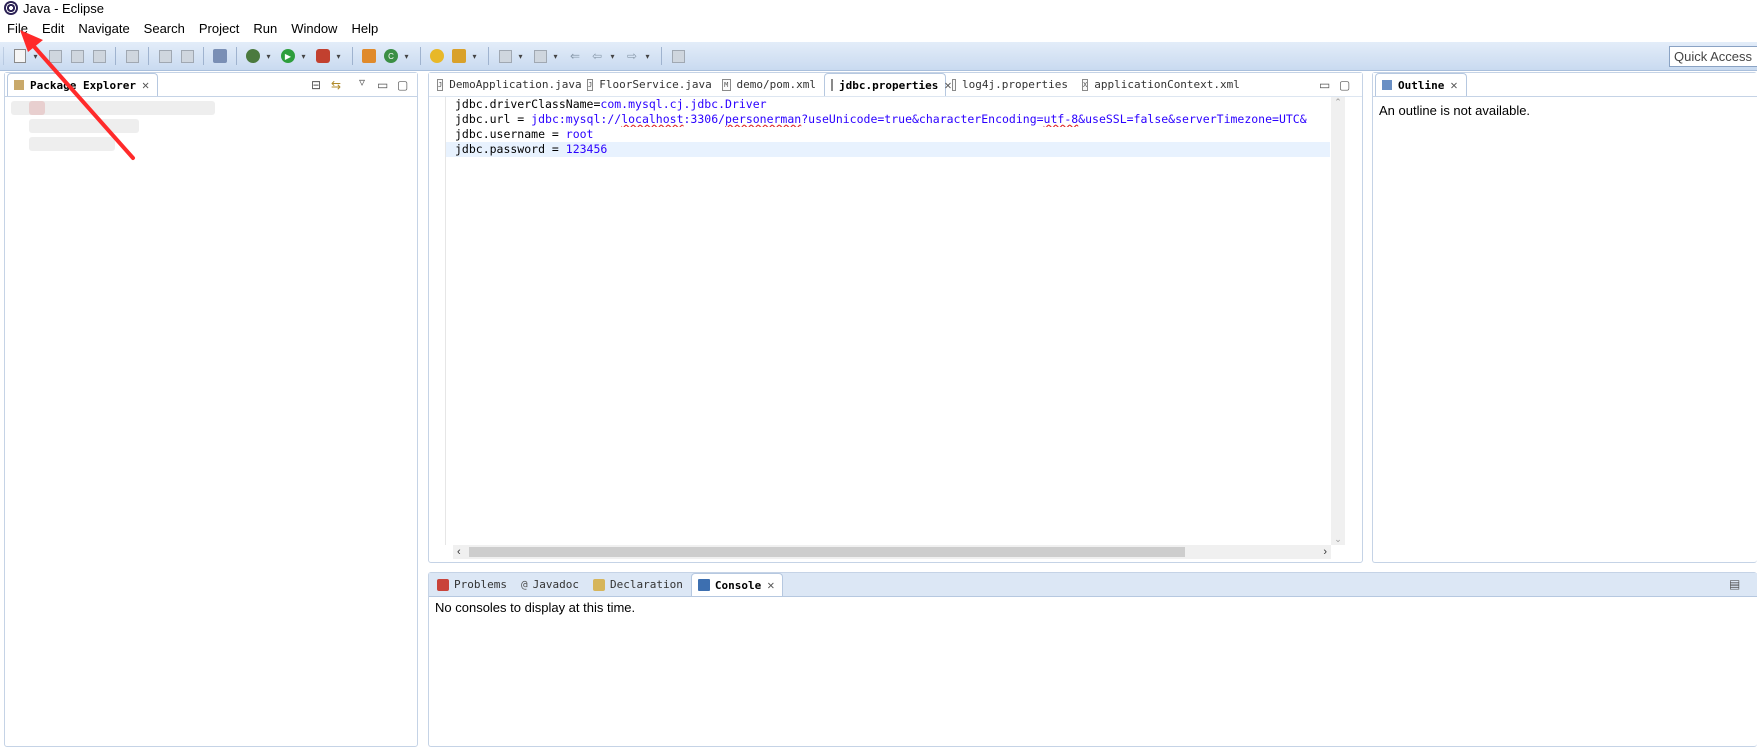 The height and width of the screenshot is (747, 1757). What do you see at coordinates (555, 56) in the screenshot?
I see `prev-annotation-dropdown-icon: ▾` at bounding box center [555, 56].